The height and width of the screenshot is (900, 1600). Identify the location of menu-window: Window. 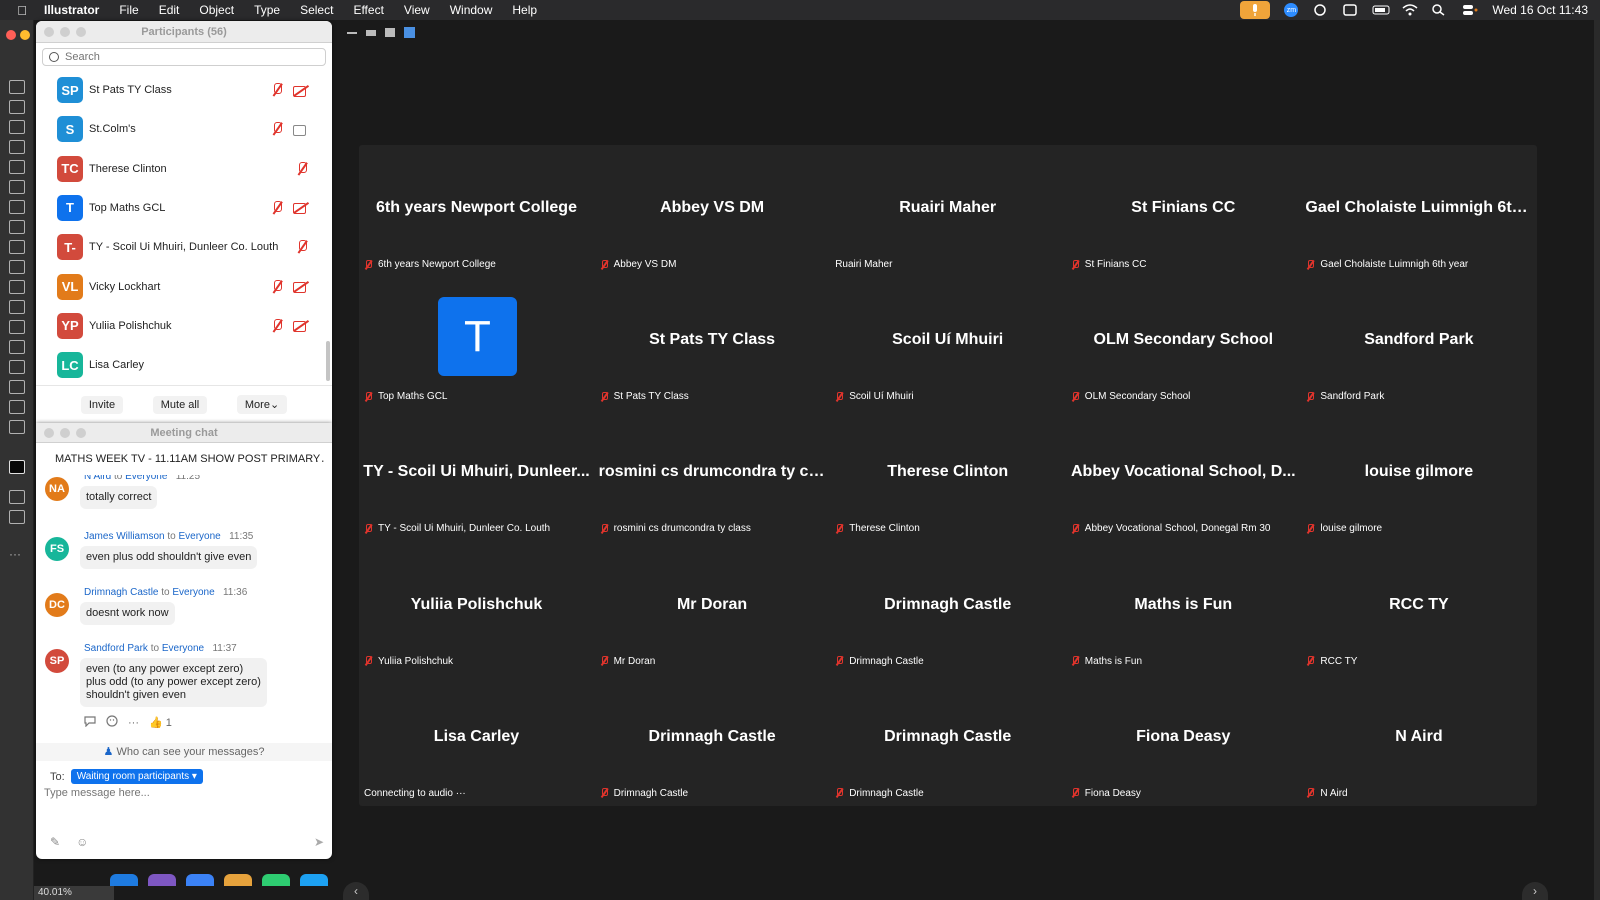
(471, 10).